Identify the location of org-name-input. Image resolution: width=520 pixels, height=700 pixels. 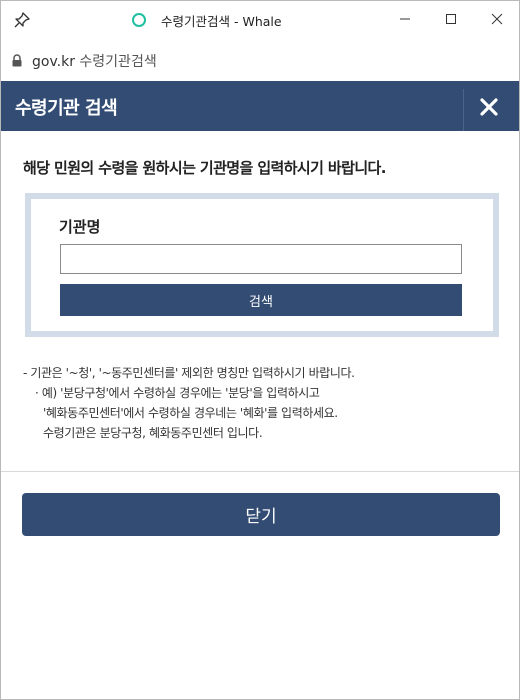
(261, 259).